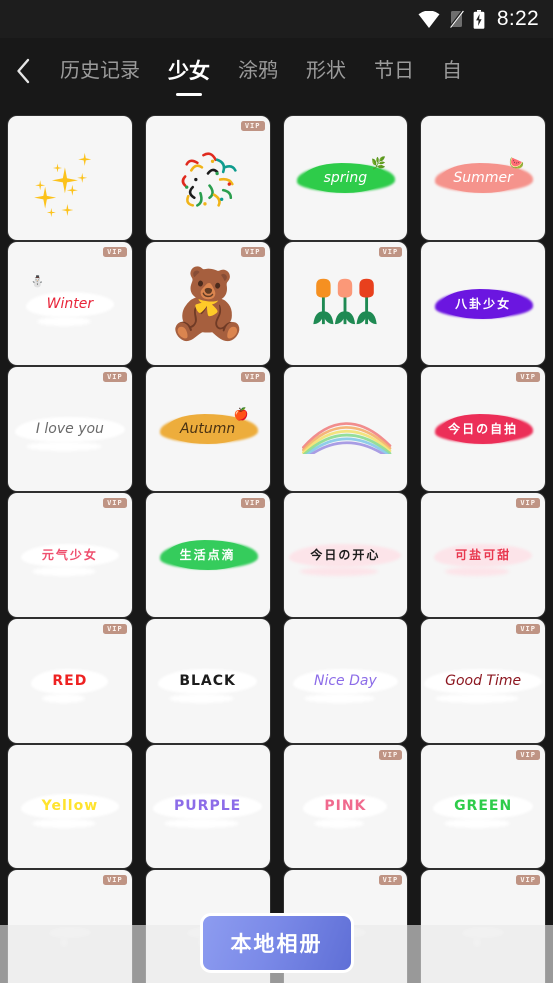 The image size is (553, 983). I want to click on highlight-text-art: Yellow, so click(70, 807).